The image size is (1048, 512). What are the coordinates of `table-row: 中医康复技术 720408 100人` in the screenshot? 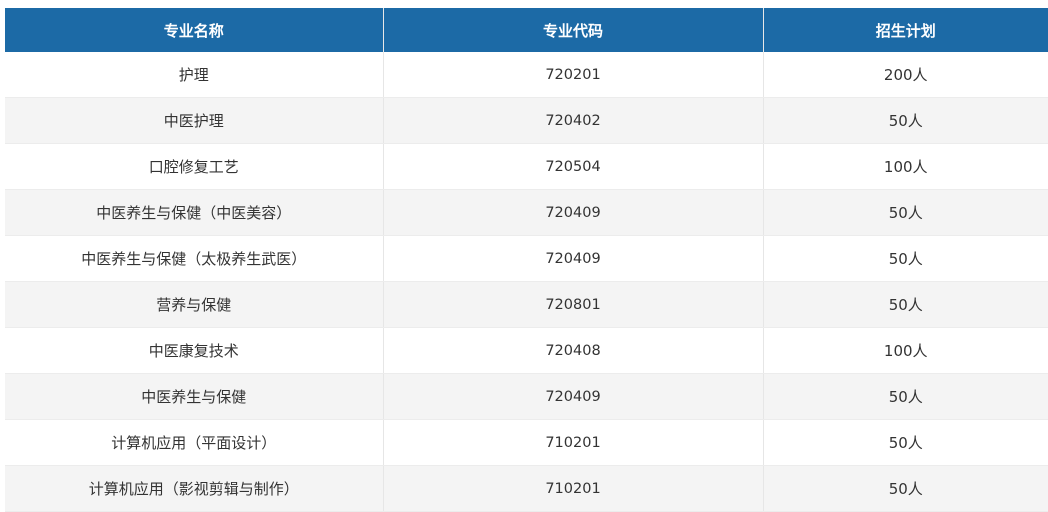 It's located at (526, 350).